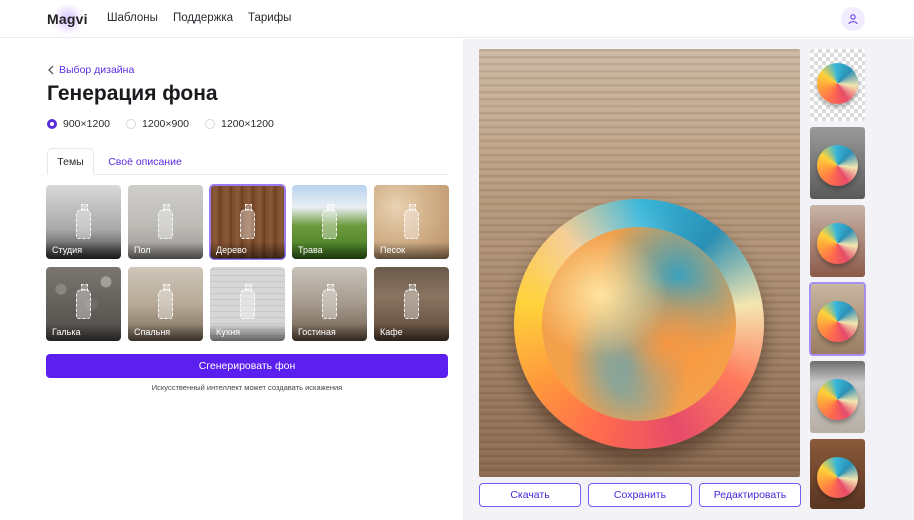  What do you see at coordinates (203, 18) in the screenshot?
I see `nav-support: Поддержка` at bounding box center [203, 18].